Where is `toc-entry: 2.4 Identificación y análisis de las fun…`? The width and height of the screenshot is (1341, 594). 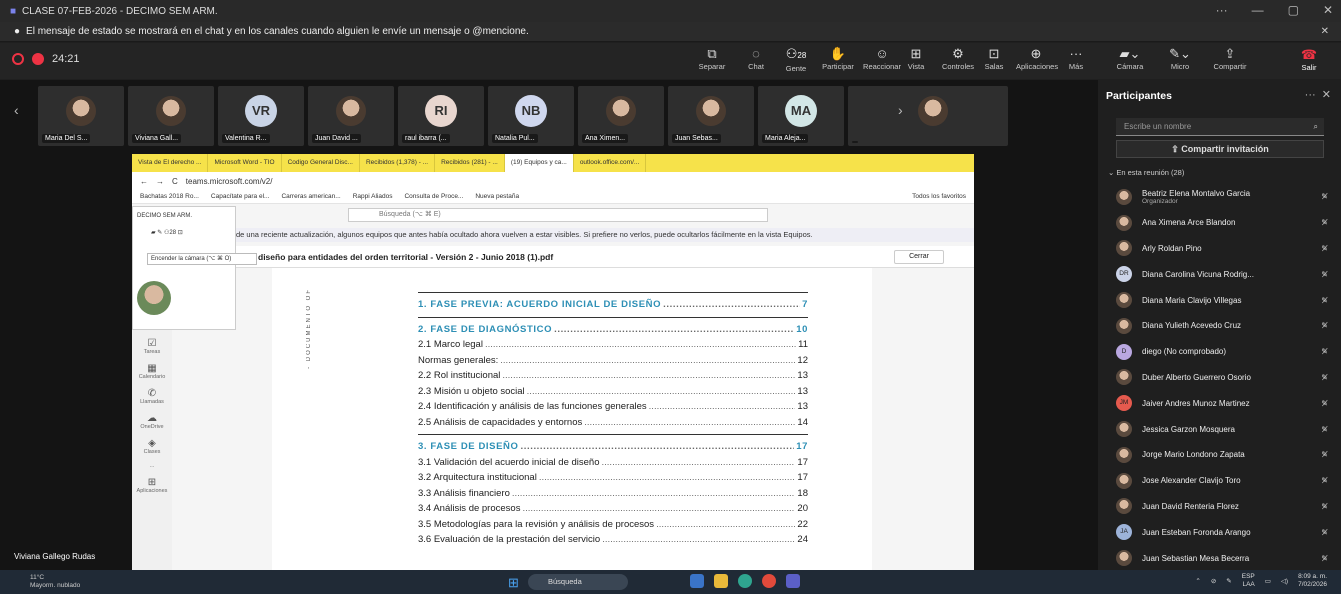 toc-entry: 2.4 Identificación y análisis de las fun… is located at coordinates (613, 406).